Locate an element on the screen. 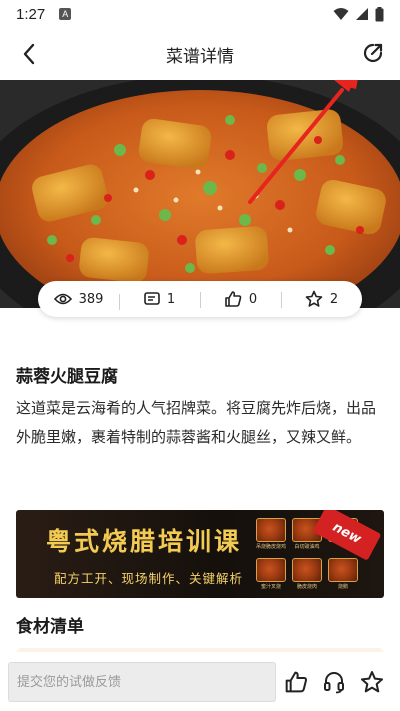 The image size is (400, 711). banner-dish-label: 白切豉油鸡 is located at coordinates (307, 547).